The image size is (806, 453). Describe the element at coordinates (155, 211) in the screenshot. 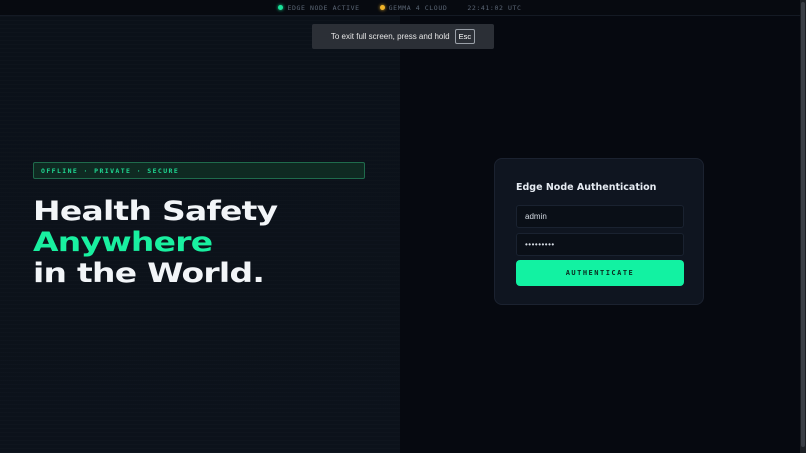

I see `headline-line-1: Health Safety` at that location.